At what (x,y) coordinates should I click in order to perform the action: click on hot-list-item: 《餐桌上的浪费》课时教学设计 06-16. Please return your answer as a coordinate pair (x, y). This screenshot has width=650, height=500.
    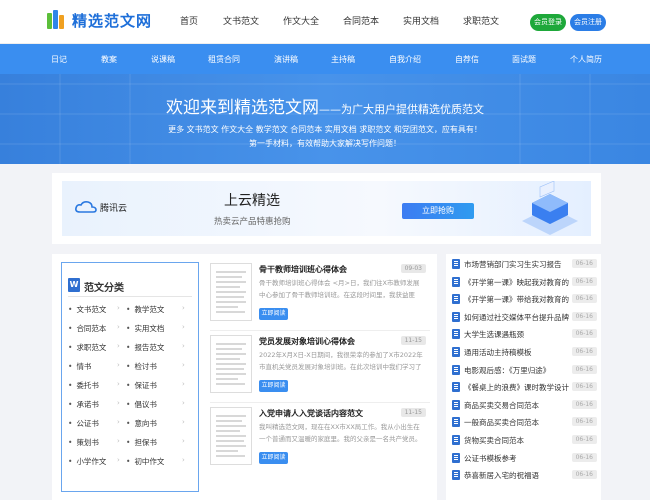
    Looking at the image, I should click on (524, 387).